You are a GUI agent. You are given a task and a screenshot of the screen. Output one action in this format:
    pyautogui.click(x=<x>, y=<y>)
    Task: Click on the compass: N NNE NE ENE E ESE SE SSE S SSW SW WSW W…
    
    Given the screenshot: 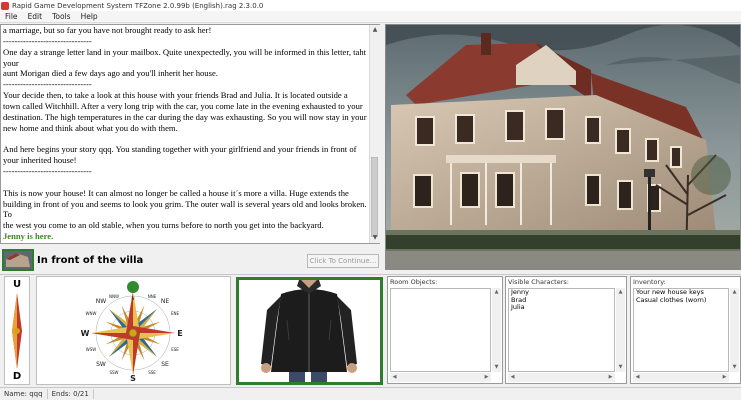 What is the action you would take?
    pyautogui.click(x=133, y=330)
    